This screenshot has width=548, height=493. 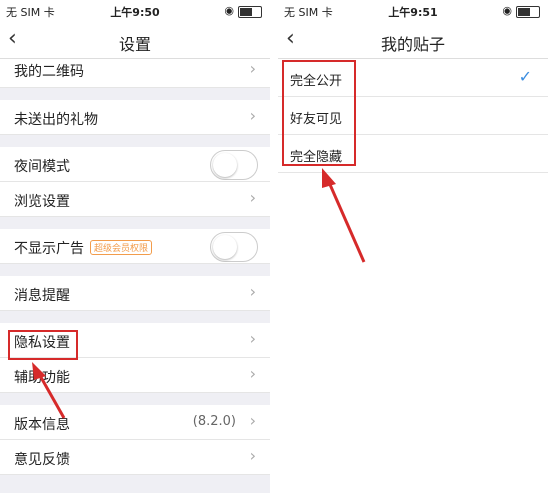 What do you see at coordinates (344, 215) in the screenshot?
I see `annotation-arrow-right` at bounding box center [344, 215].